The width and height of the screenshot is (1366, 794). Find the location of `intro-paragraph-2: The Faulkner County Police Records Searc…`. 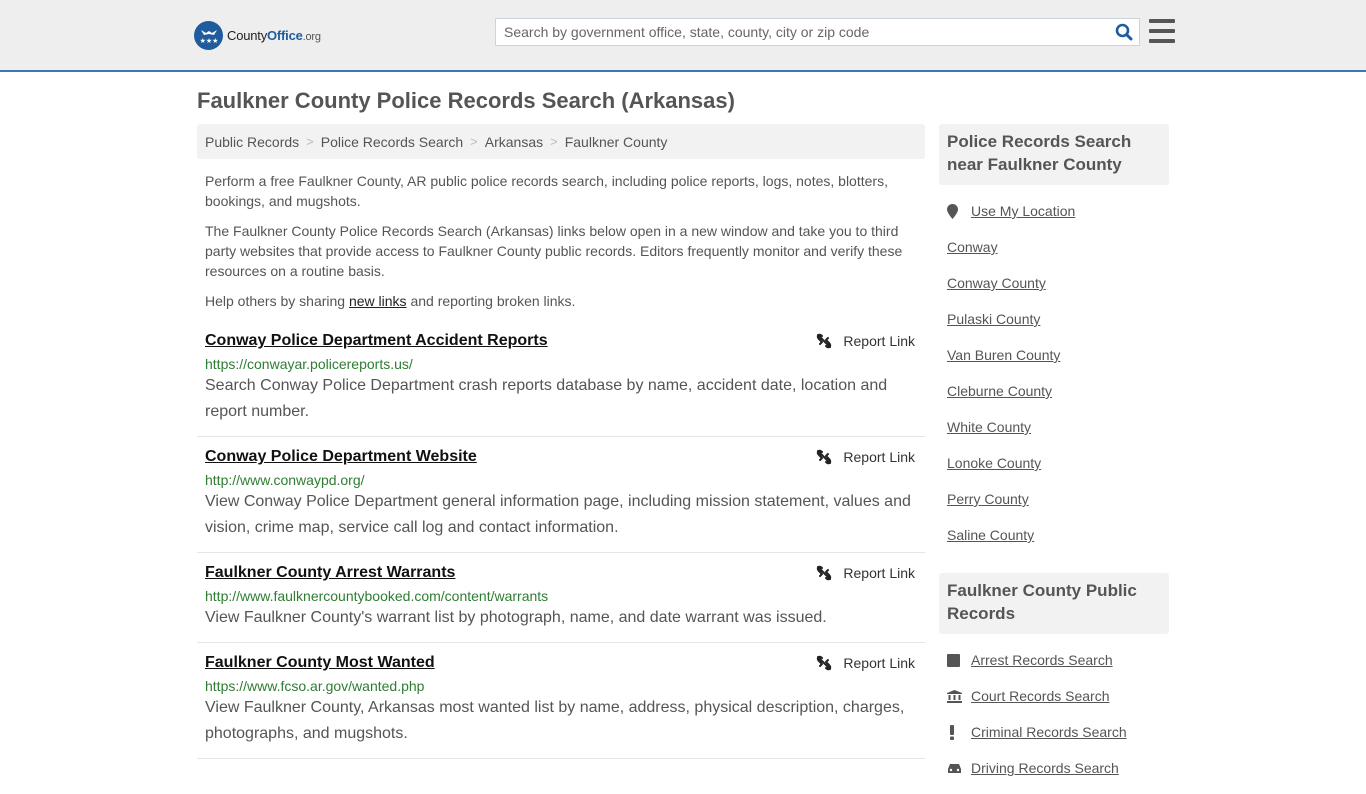

intro-paragraph-2: The Faulkner County Police Records Searc… is located at coordinates (554, 251).